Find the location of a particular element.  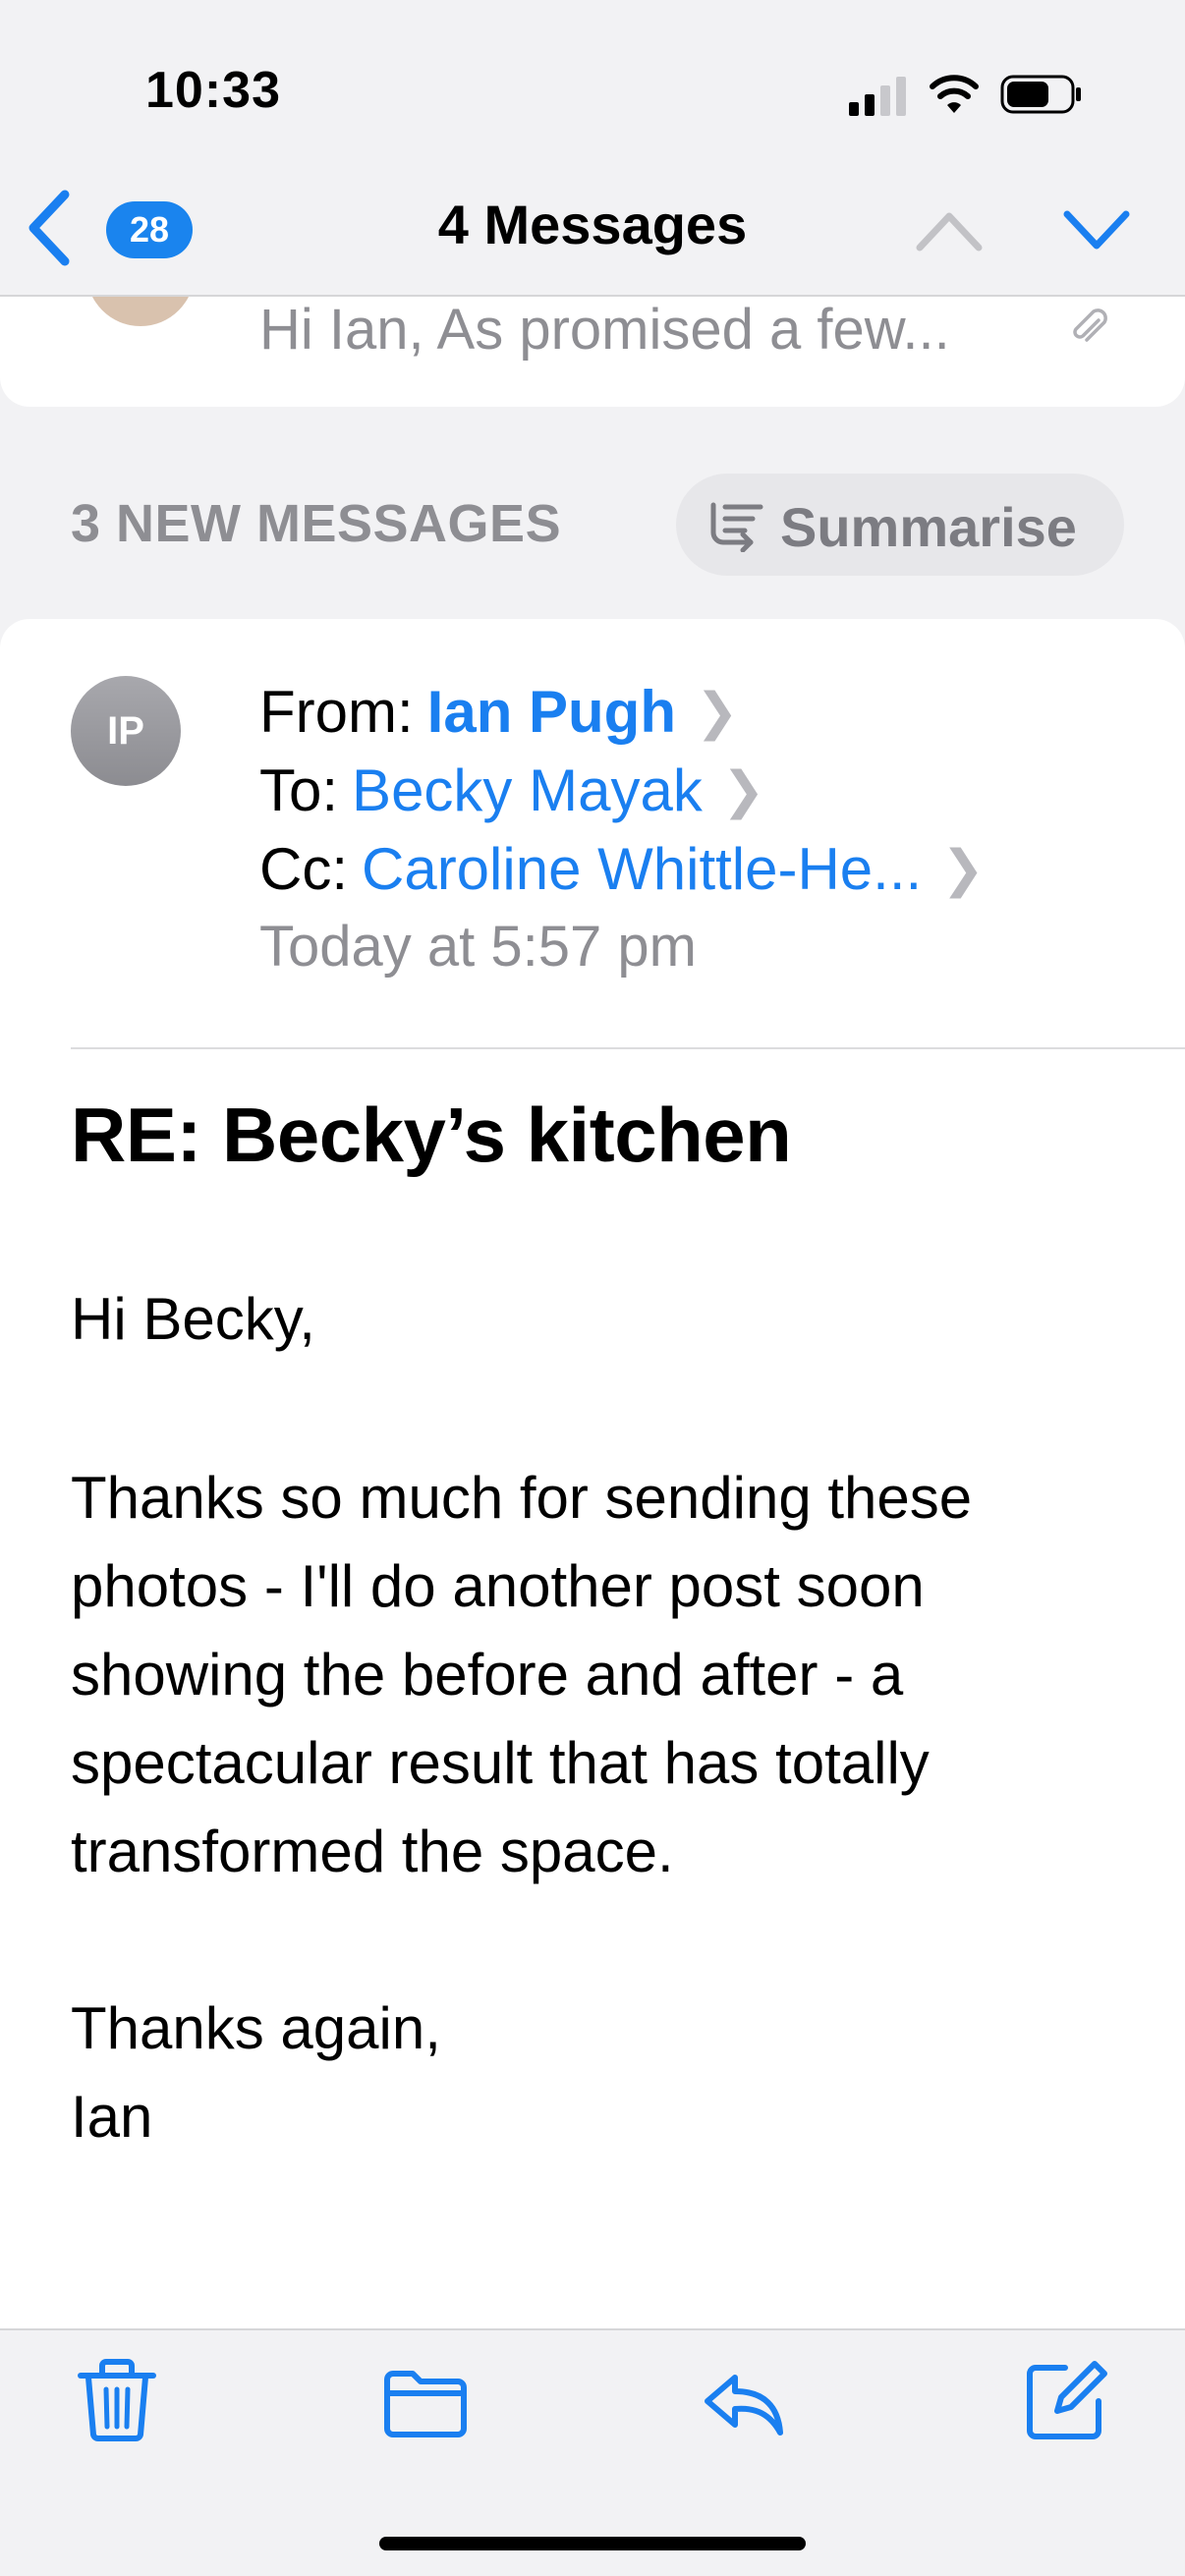

summarise-button: Summarise is located at coordinates (900, 525).